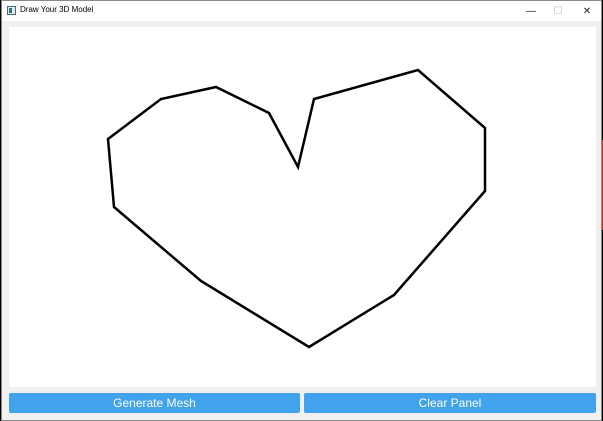  Describe the element at coordinates (154, 403) in the screenshot. I see `generate-mesh-button: Generate Mesh` at that location.